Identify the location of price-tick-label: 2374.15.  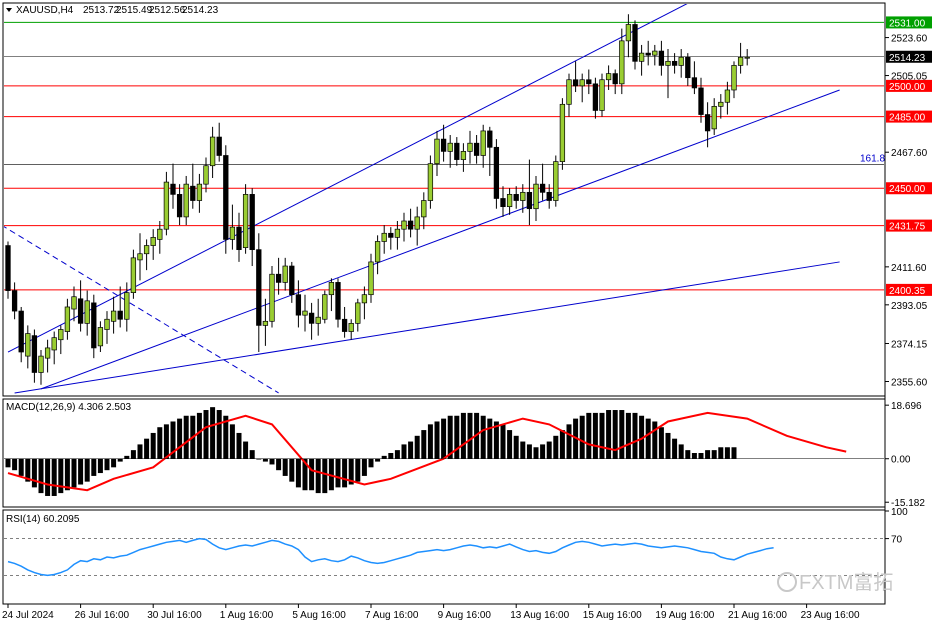
(909, 345).